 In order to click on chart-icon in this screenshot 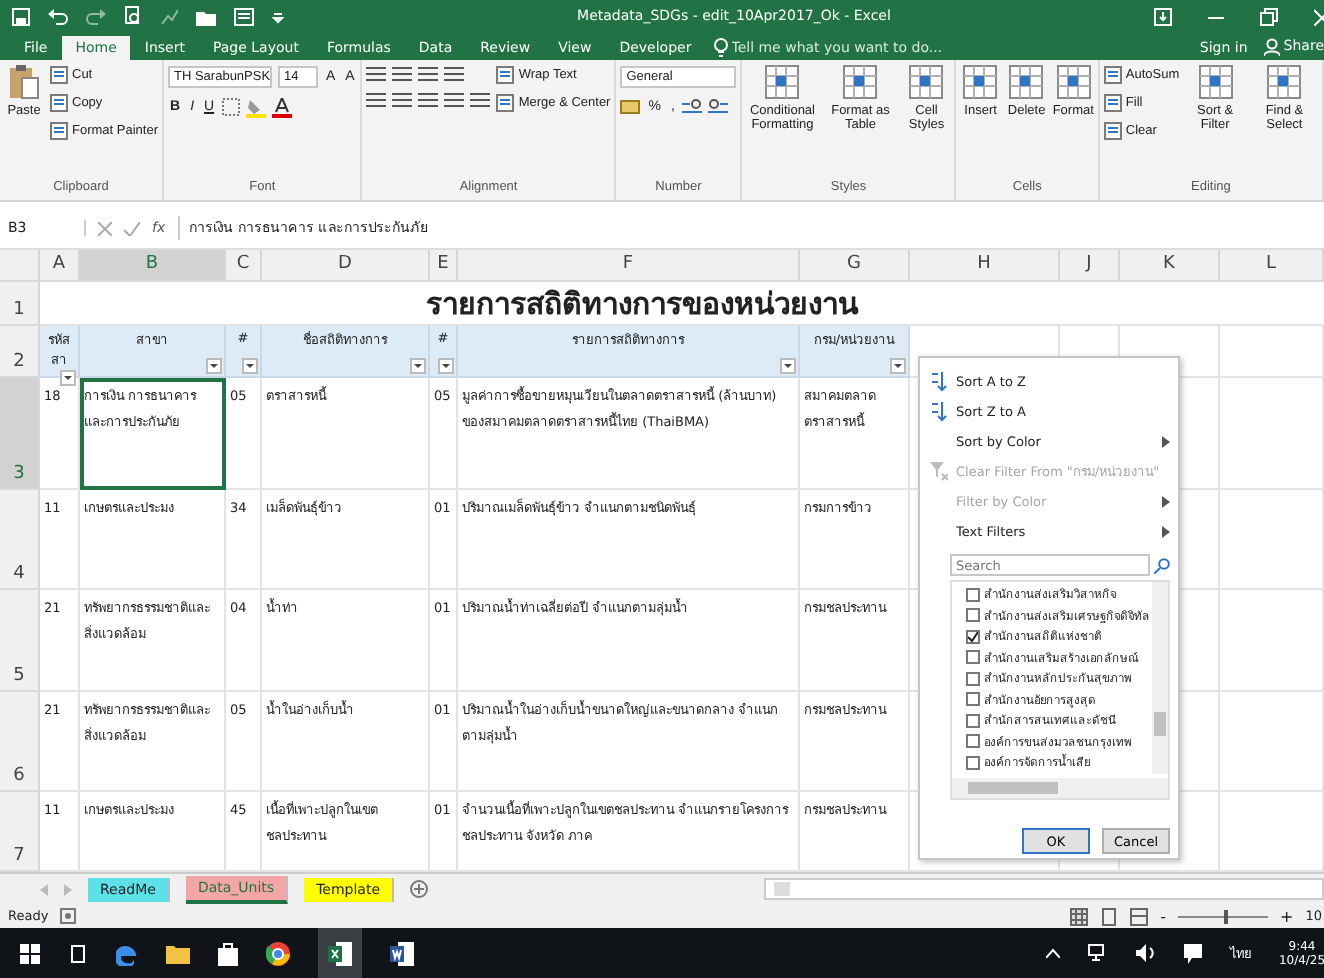, I will do `click(169, 16)`.